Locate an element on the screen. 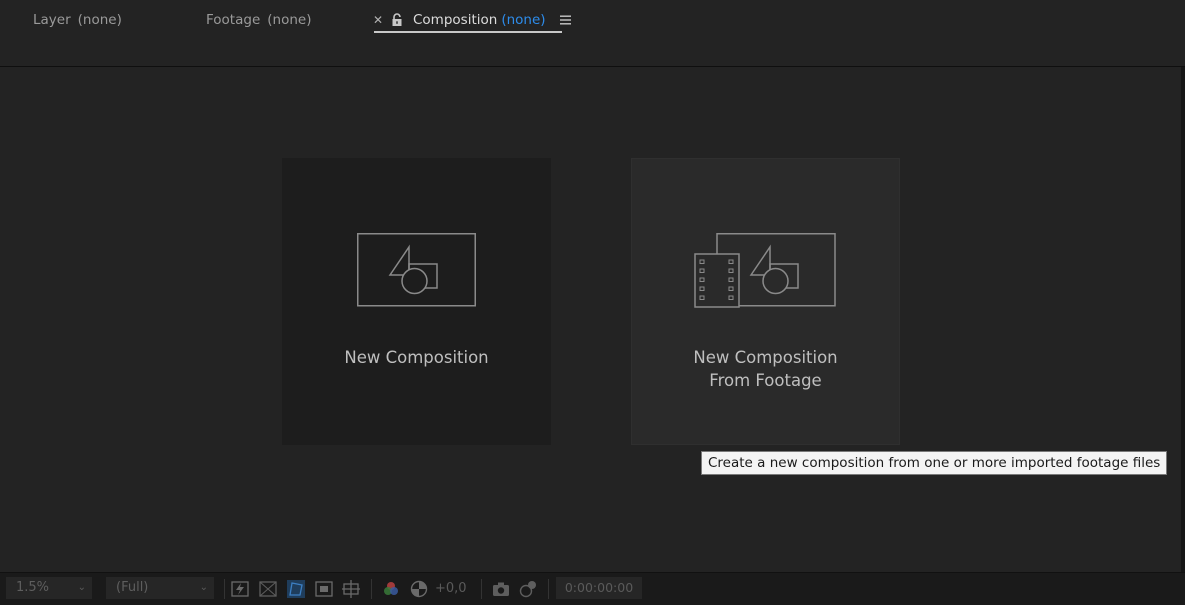  color-channels-icon is located at coordinates (391, 589).